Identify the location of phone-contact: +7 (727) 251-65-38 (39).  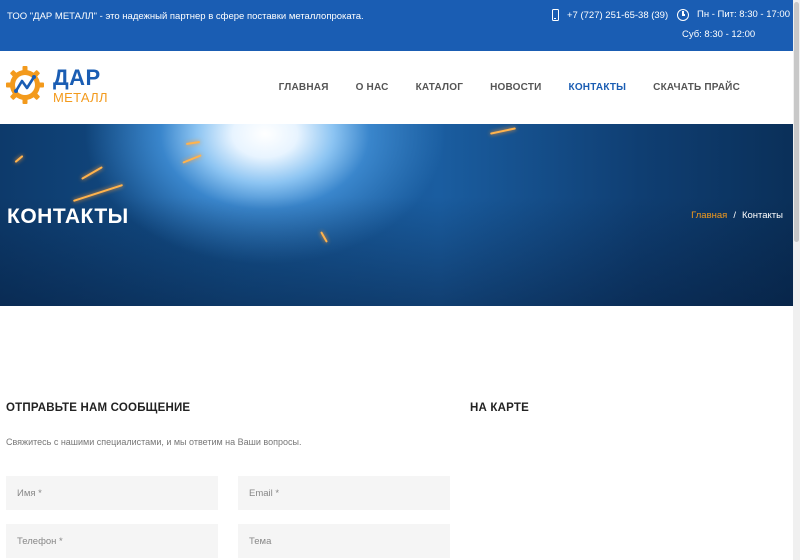
(610, 15).